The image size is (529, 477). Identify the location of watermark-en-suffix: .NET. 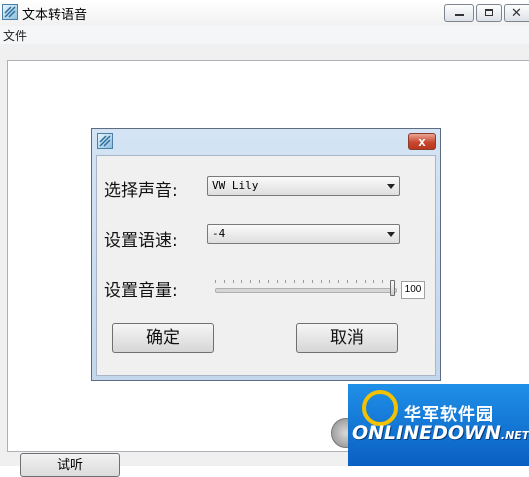
(514, 435).